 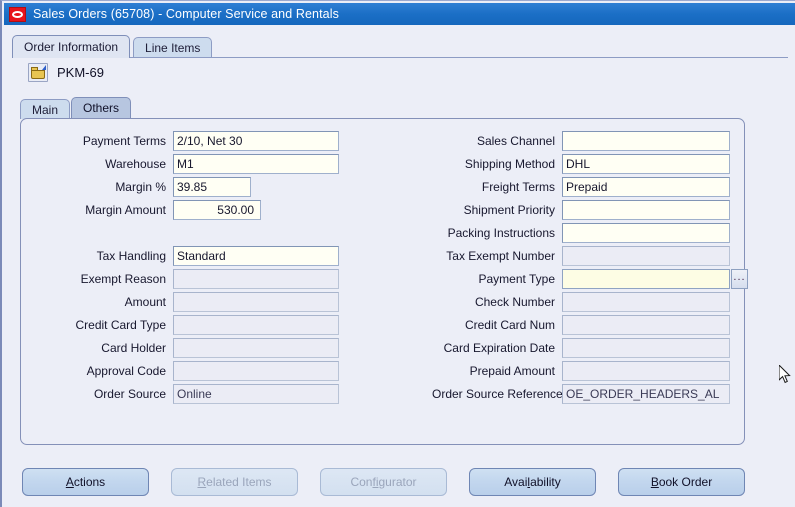 What do you see at coordinates (515, 141) in the screenshot?
I see `label-sales-channel: Sales Channel` at bounding box center [515, 141].